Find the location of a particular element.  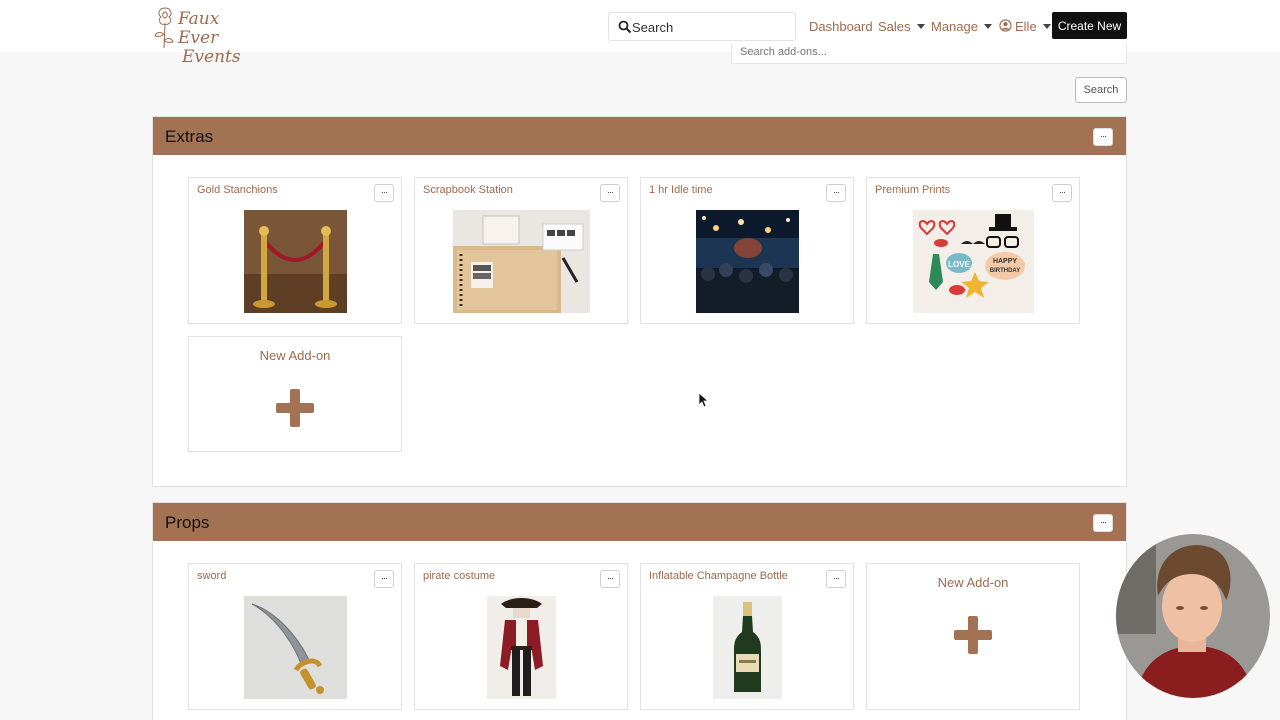

nav-dashboard-label: Dashboard is located at coordinates (841, 26).